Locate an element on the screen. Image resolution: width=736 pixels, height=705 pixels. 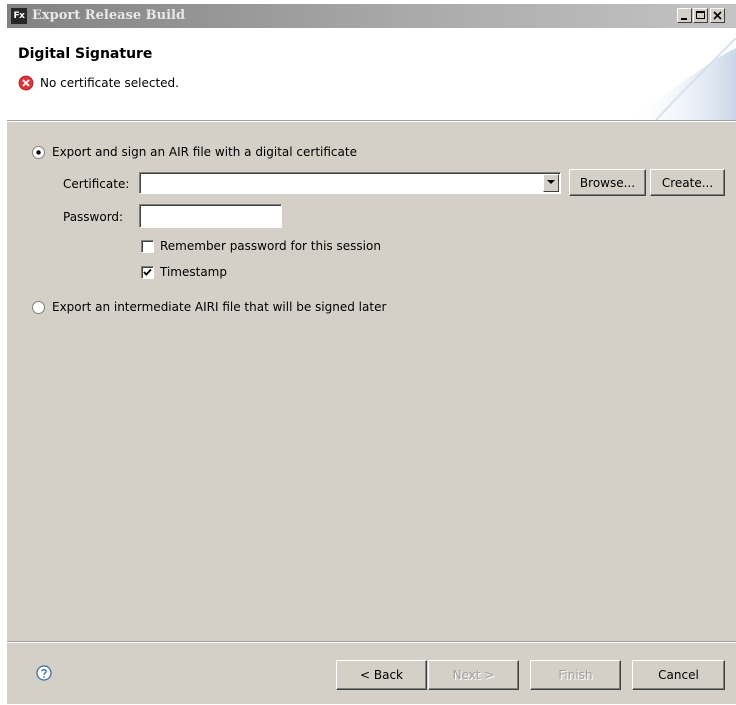
certificate-dropdown is located at coordinates (350, 183).